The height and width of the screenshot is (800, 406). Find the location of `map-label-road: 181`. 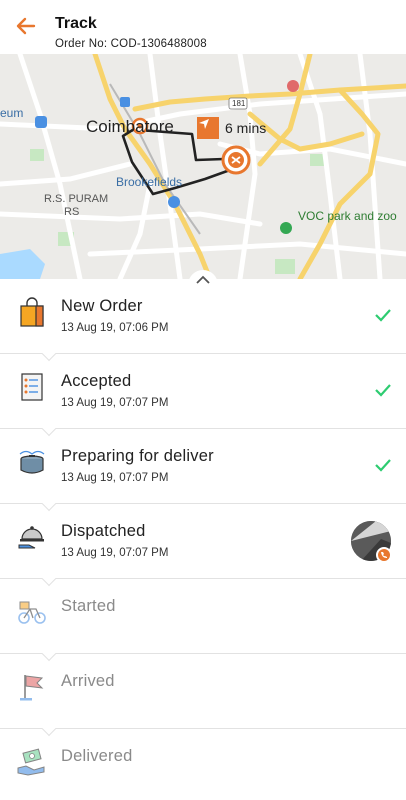

map-label-road: 181 is located at coordinates (239, 103).